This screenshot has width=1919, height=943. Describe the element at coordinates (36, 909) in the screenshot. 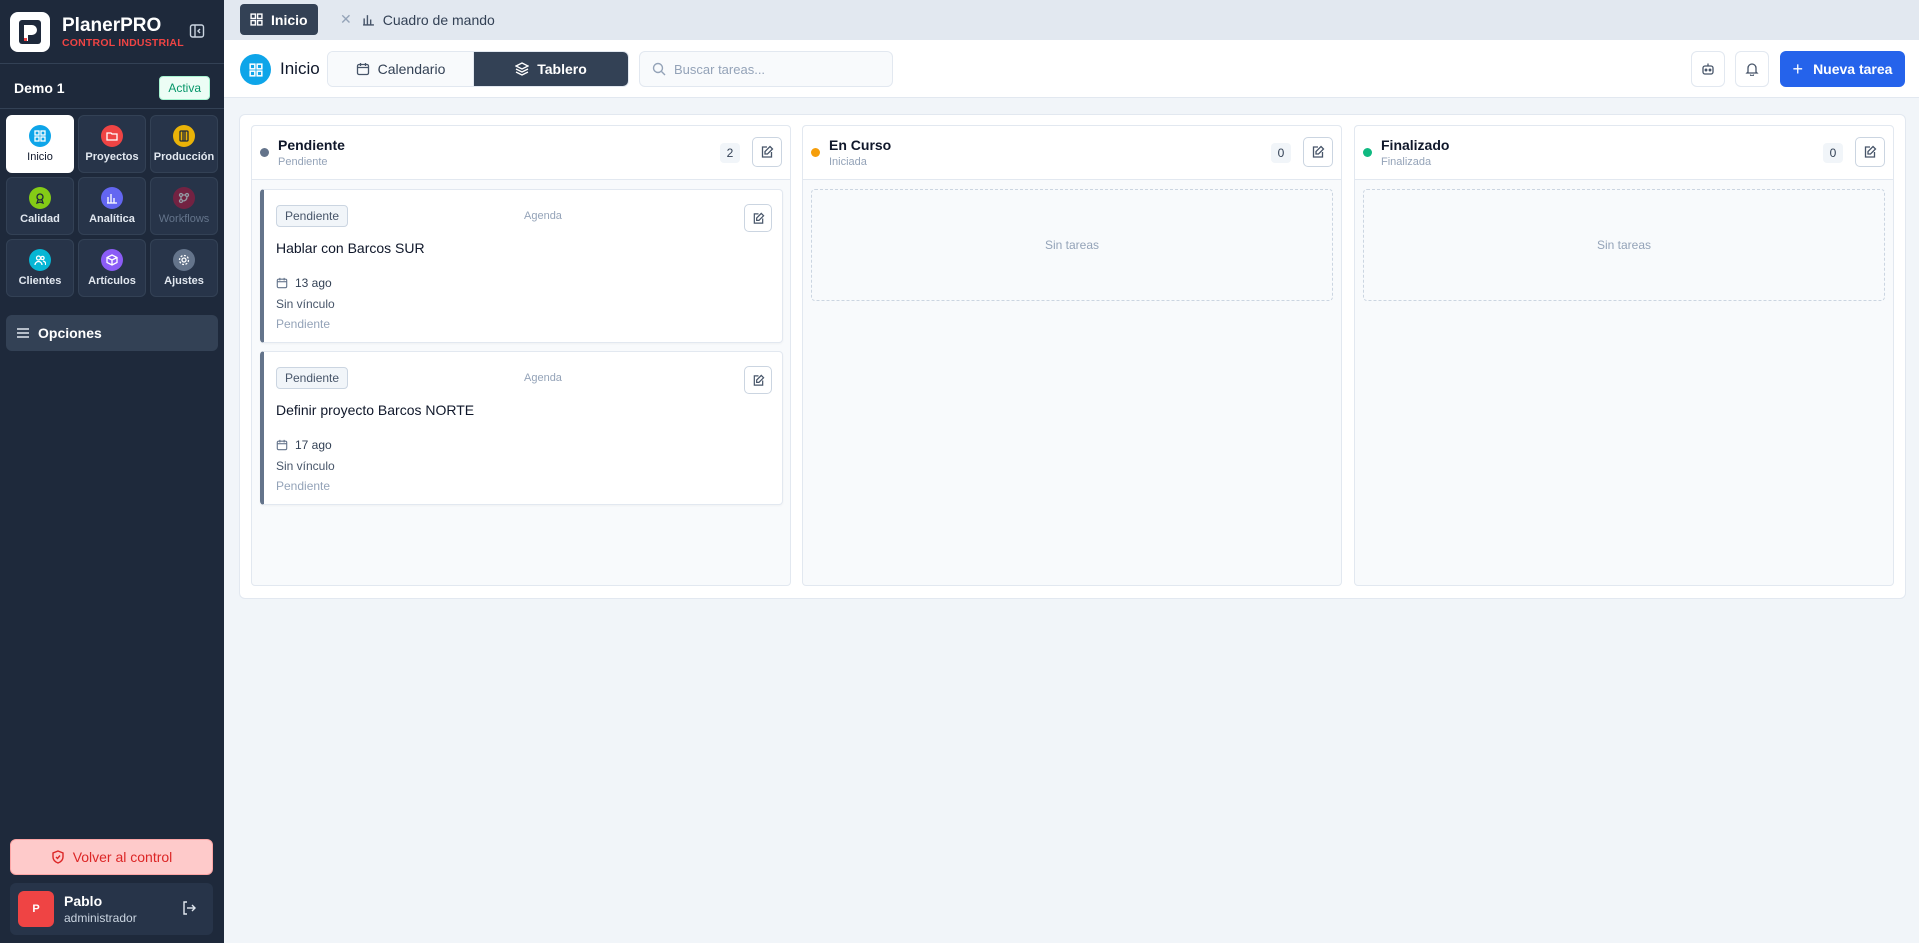

I see `avatar: P` at that location.